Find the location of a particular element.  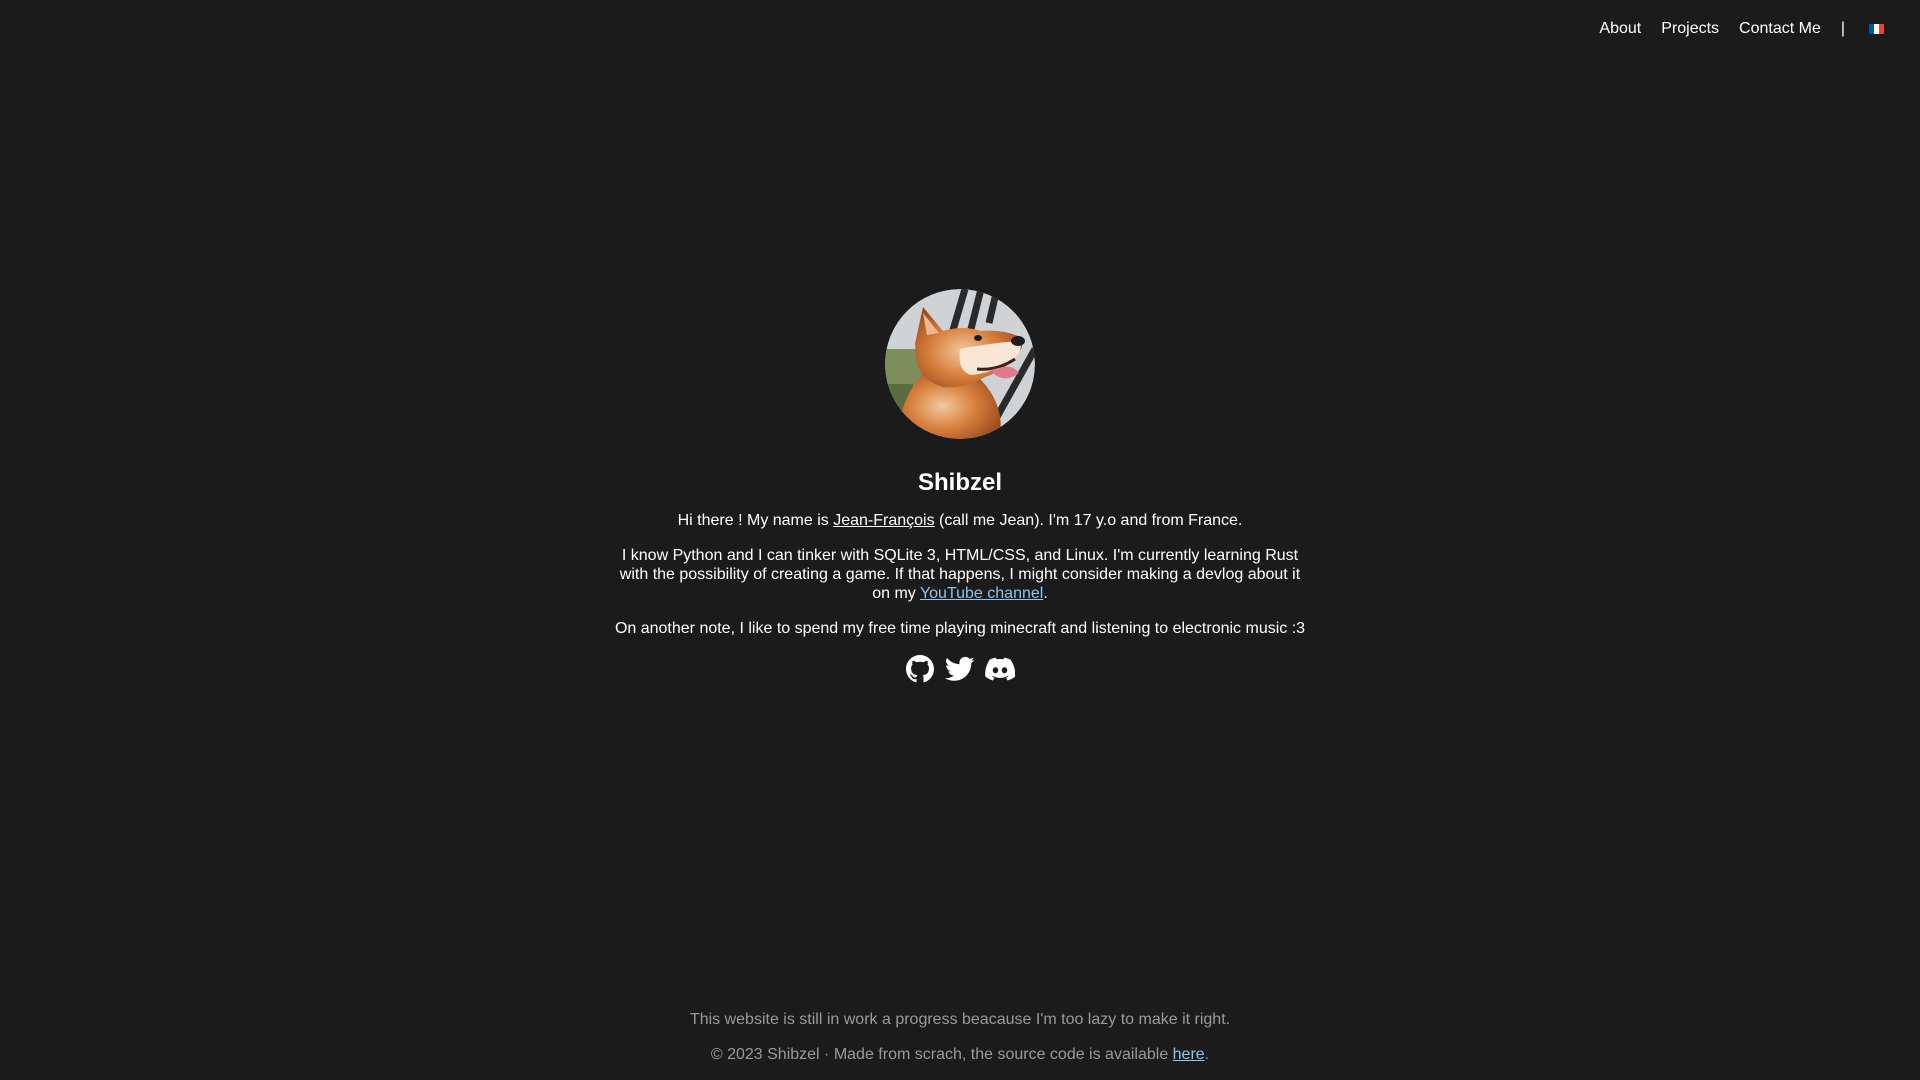

nav-contact-link: Contact Me is located at coordinates (1780, 29).